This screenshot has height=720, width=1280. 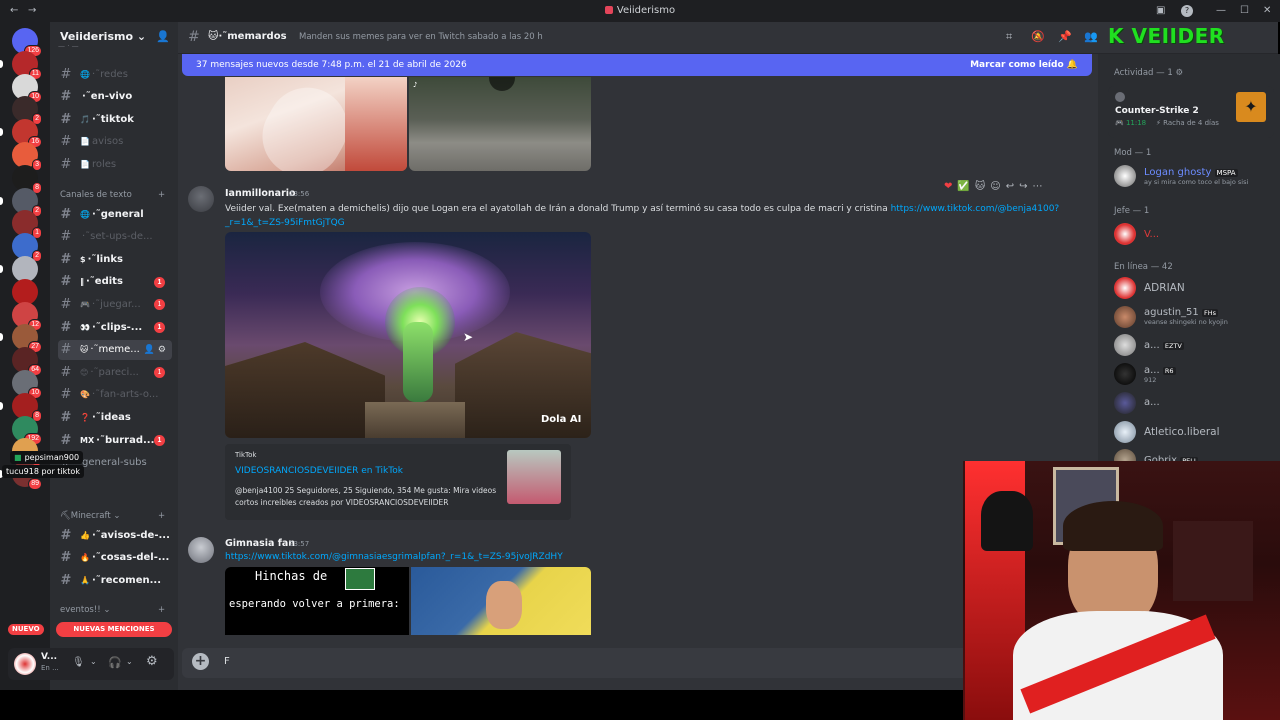 What do you see at coordinates (112, 610) in the screenshot?
I see `category-header: eventos!! ⌄ +` at bounding box center [112, 610].